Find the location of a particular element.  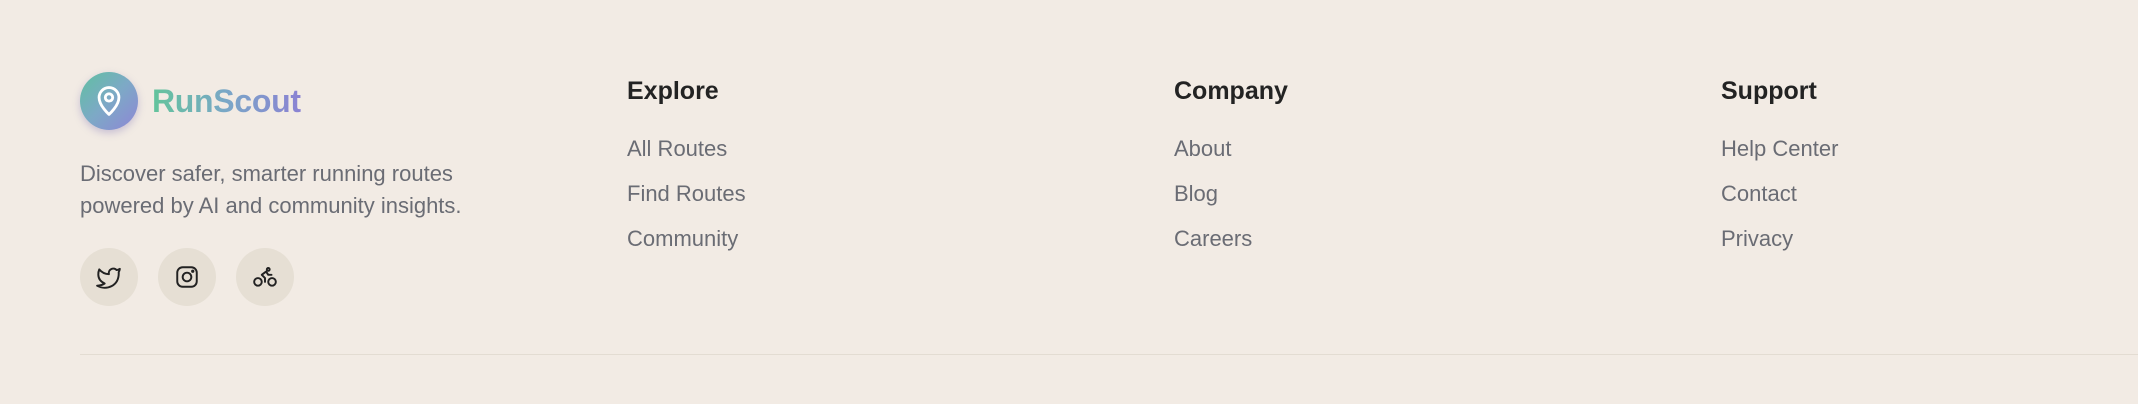

brand-logo-link: RunScout is located at coordinates (315, 101).